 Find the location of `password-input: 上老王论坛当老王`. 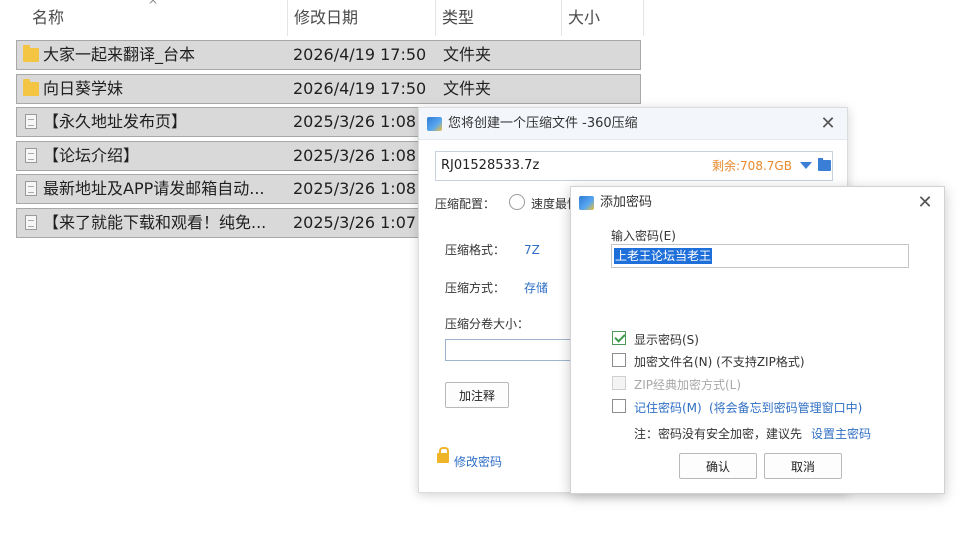

password-input: 上老王论坛当老王 is located at coordinates (760, 256).